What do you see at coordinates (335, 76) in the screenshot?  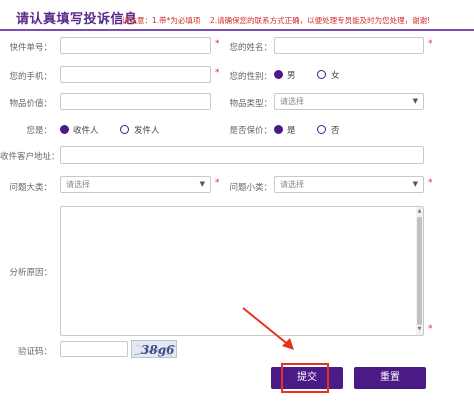 I see `gender-female-label: 女` at bounding box center [335, 76].